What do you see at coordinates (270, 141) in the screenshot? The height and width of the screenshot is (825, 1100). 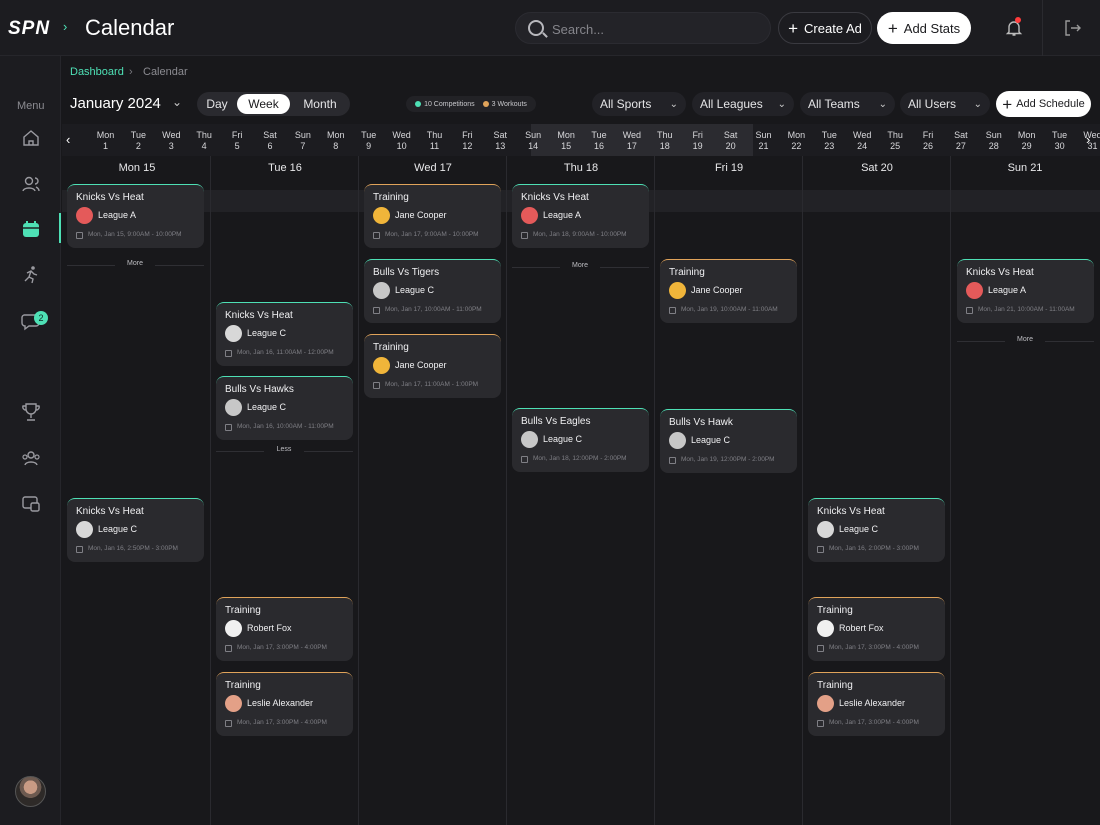 I see `date-cell: Sat 6` at bounding box center [270, 141].